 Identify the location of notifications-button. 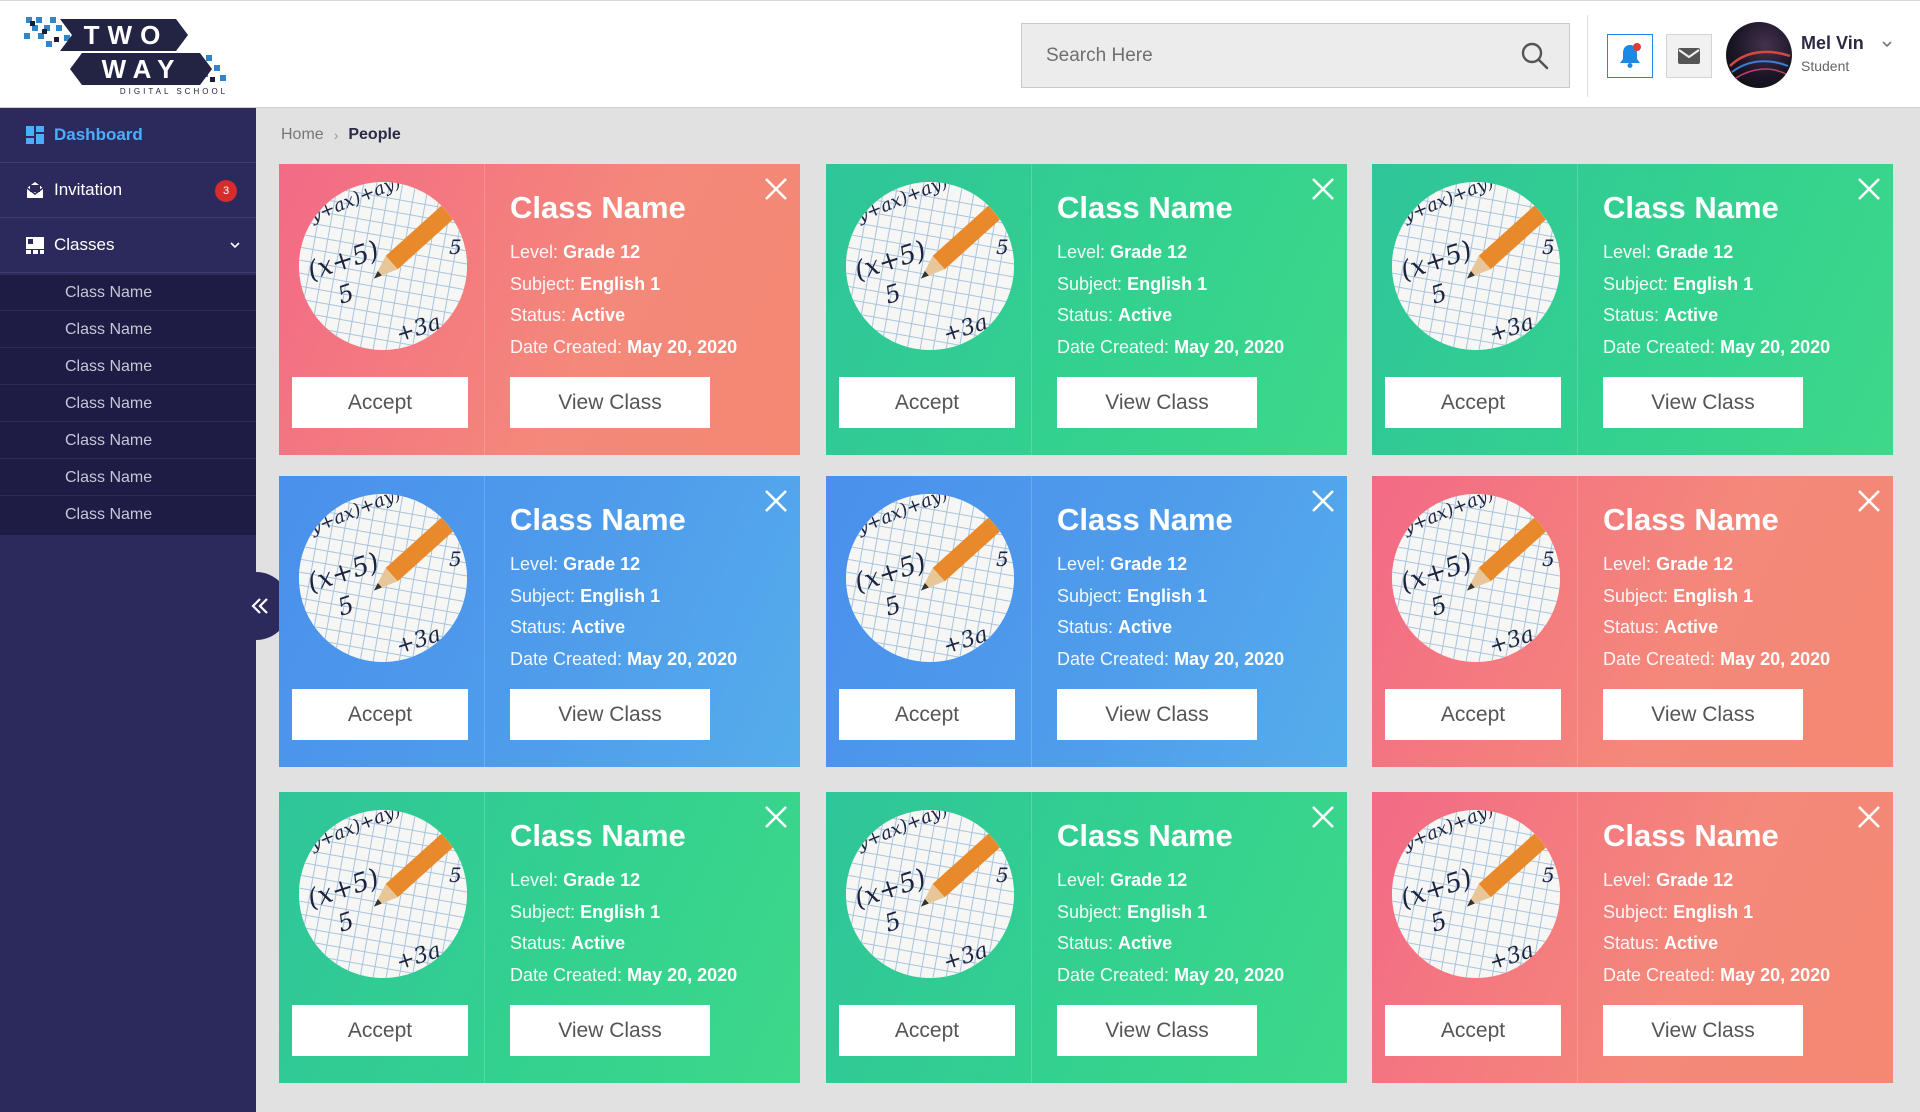
(1630, 56).